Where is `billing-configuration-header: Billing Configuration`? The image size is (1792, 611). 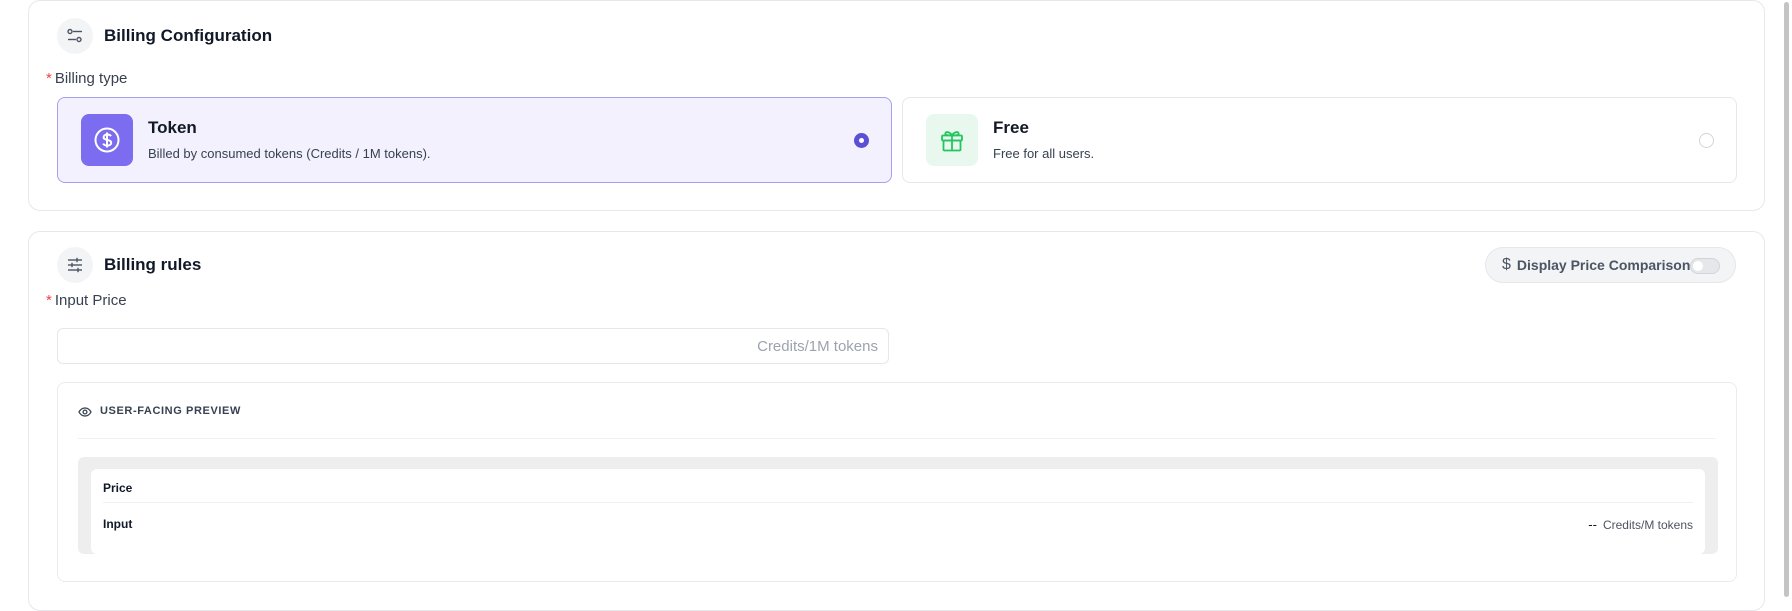 billing-configuration-header: Billing Configuration is located at coordinates (164, 36).